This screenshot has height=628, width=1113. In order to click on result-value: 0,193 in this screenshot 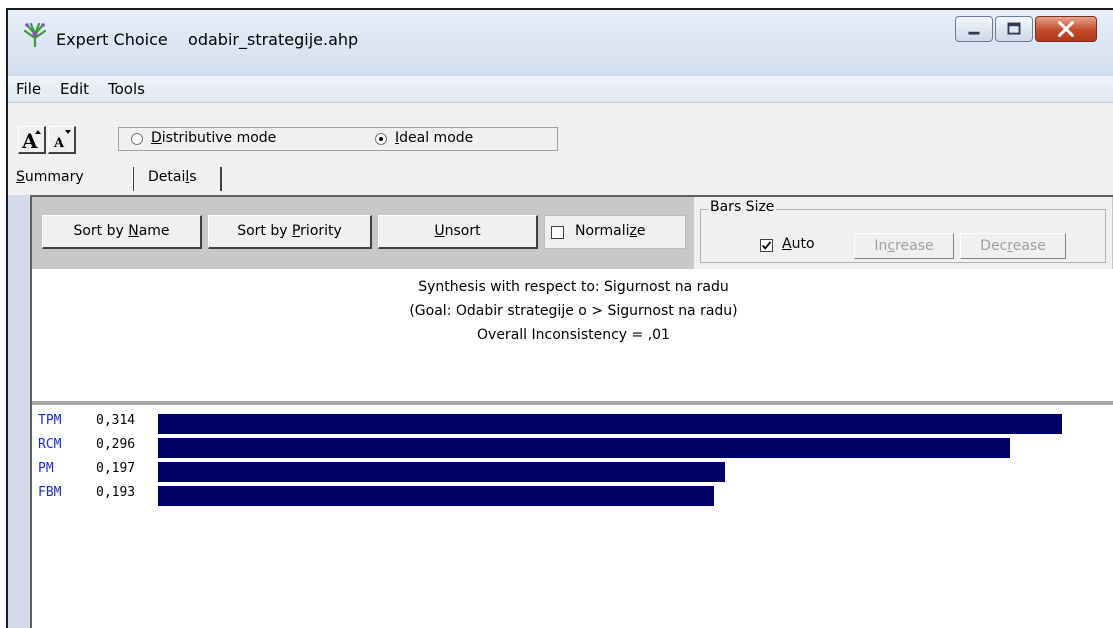, I will do `click(116, 492)`.